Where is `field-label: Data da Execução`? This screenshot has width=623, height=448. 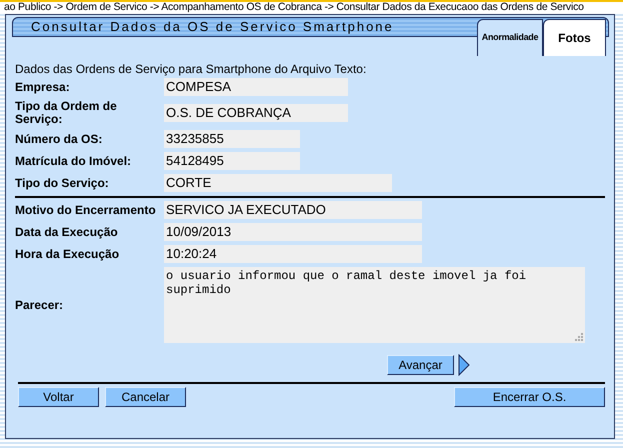 field-label: Data da Execução is located at coordinates (67, 232).